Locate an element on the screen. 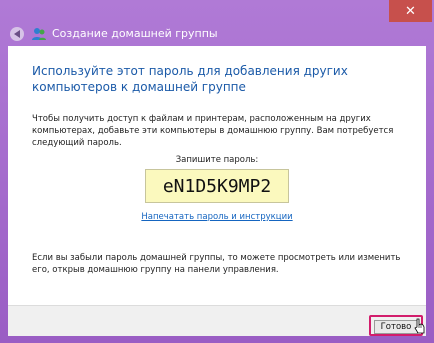 This screenshot has width=434, height=343. password-display: eN1D5K9MP2 is located at coordinates (217, 186).